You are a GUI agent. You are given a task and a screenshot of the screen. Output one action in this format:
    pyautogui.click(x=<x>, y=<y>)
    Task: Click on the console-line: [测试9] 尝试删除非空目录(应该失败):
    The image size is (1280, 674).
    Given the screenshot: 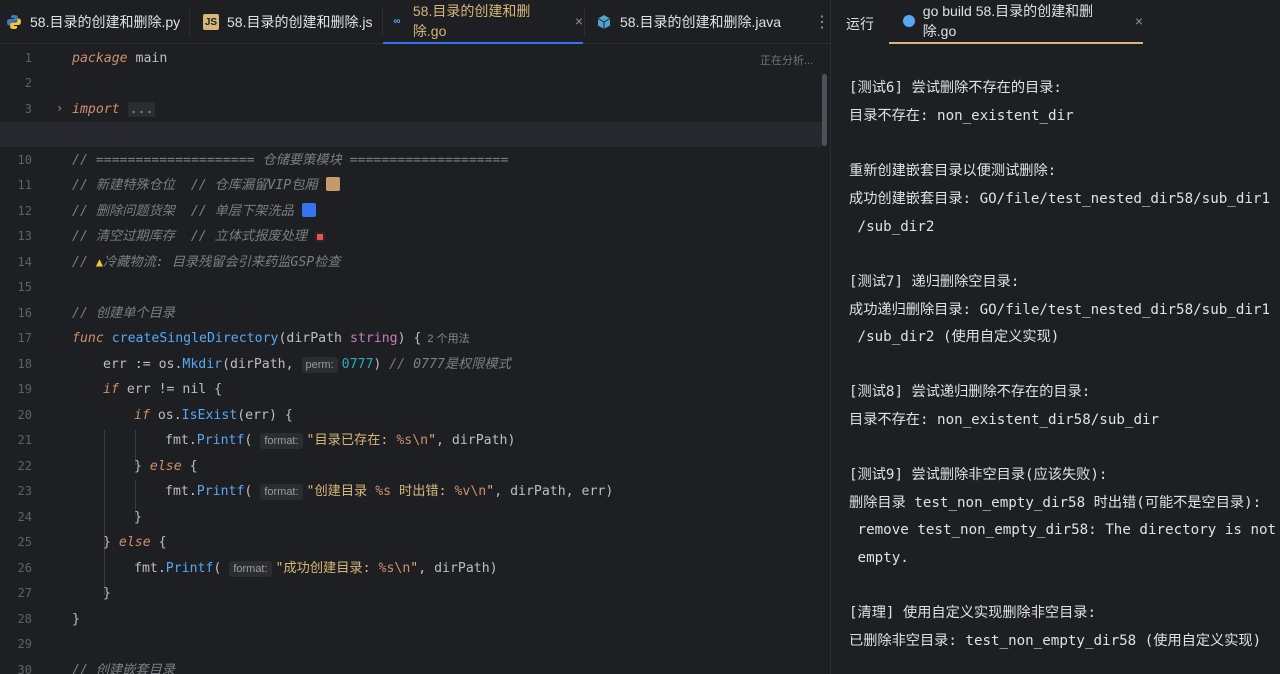 What is the action you would take?
    pyautogui.click(x=978, y=475)
    